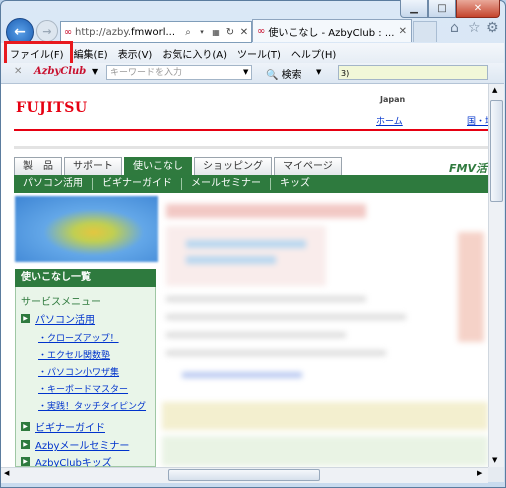 This screenshot has width=506, height=488. I want to click on stop-icon: ✕, so click(244, 32).